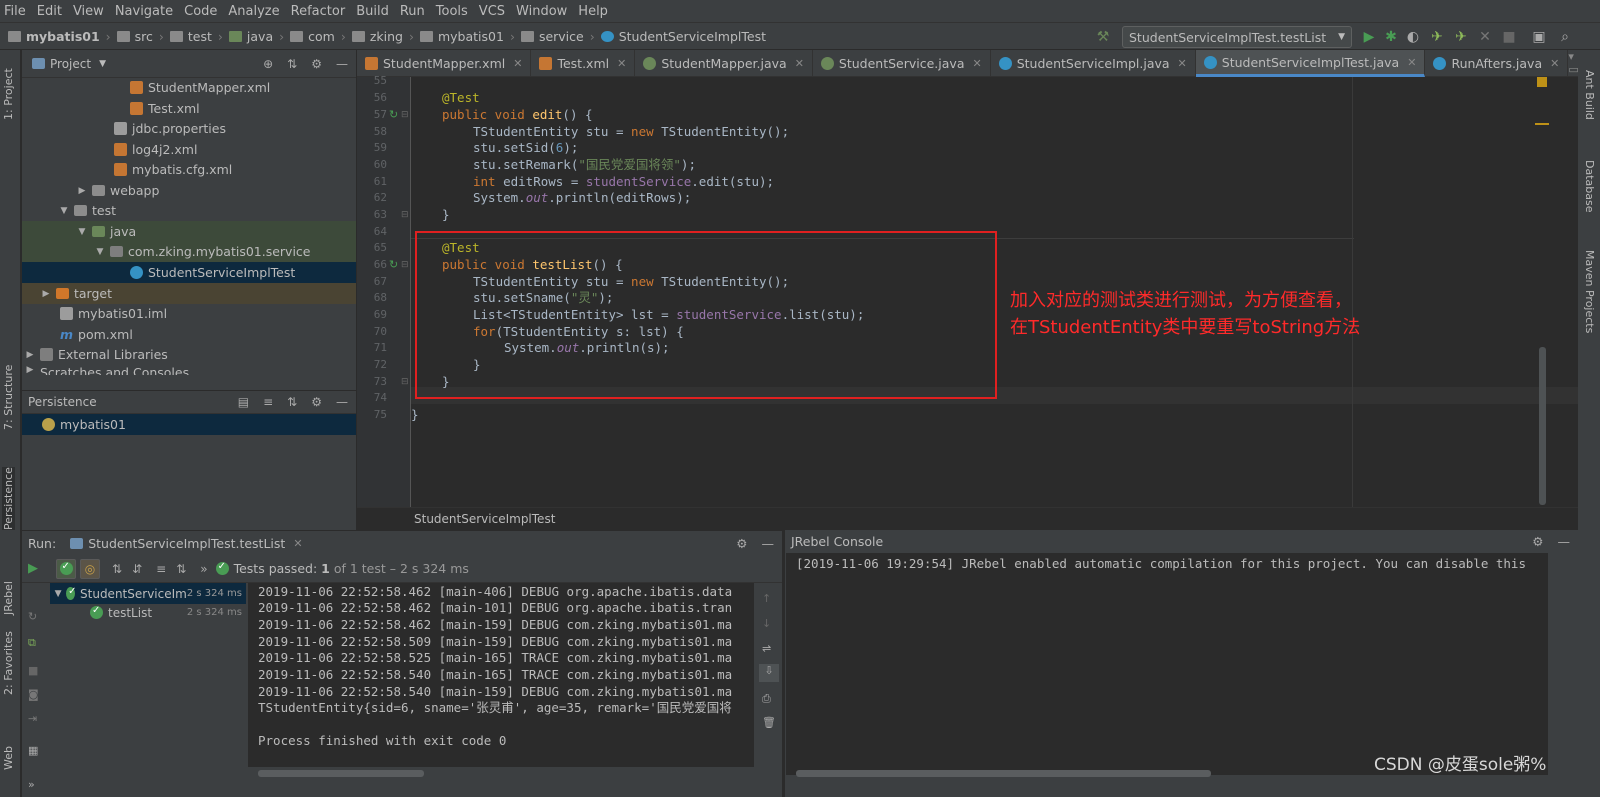 The height and width of the screenshot is (797, 1600). I want to click on maven-tool-tab: Maven Projects, so click(1589, 291).